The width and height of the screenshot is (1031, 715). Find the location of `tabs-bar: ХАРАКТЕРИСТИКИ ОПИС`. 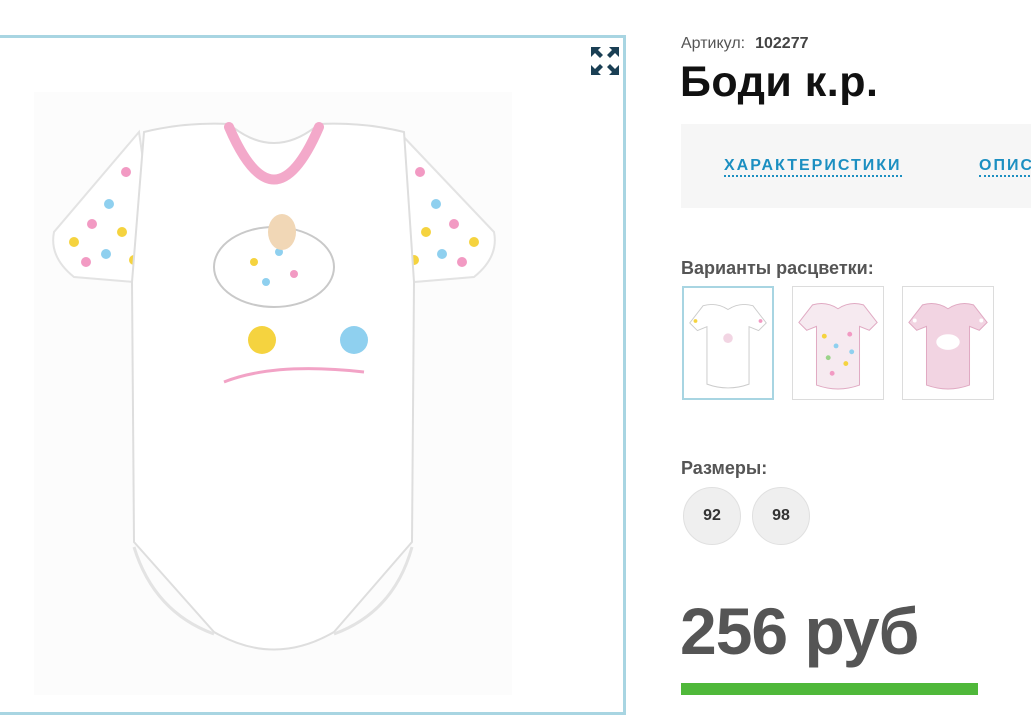

tabs-bar: ХАРАКТЕРИСТИКИ ОПИС is located at coordinates (856, 166).